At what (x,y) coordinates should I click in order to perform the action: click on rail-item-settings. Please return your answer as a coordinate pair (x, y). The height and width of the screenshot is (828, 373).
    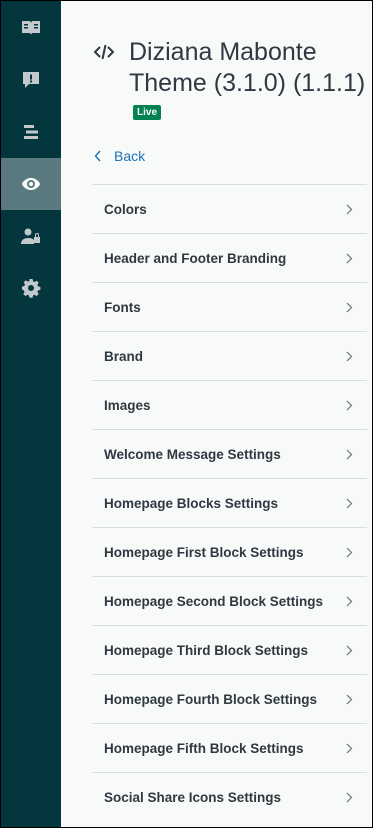
    Looking at the image, I should click on (31, 288).